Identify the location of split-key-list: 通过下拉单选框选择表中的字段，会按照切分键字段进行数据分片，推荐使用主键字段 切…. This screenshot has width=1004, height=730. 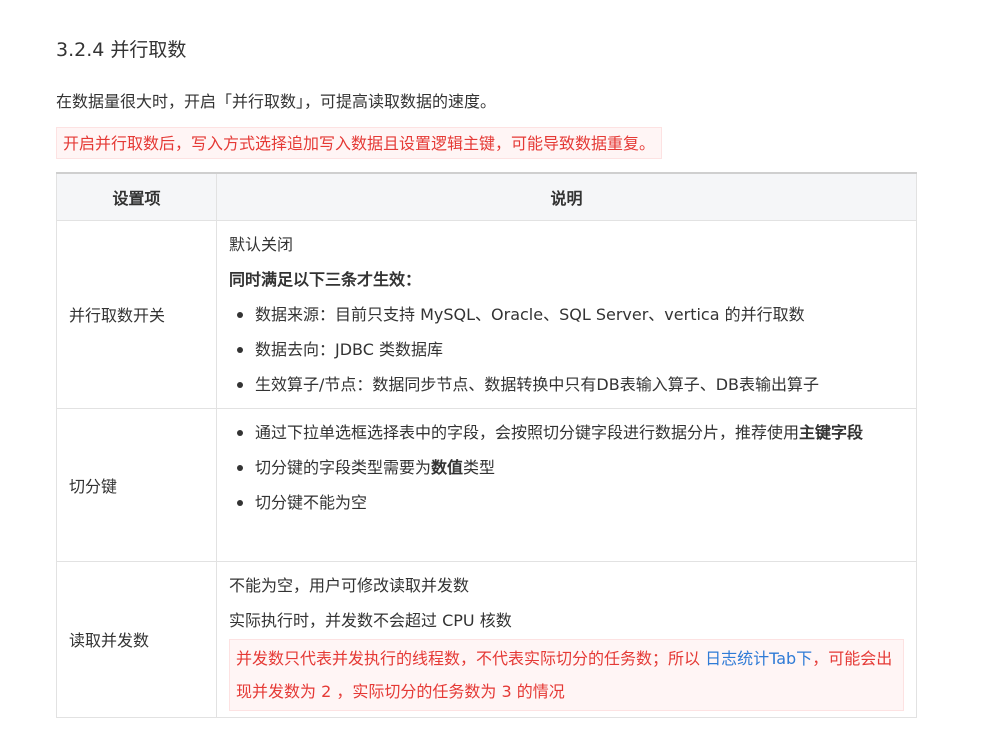
(566, 467).